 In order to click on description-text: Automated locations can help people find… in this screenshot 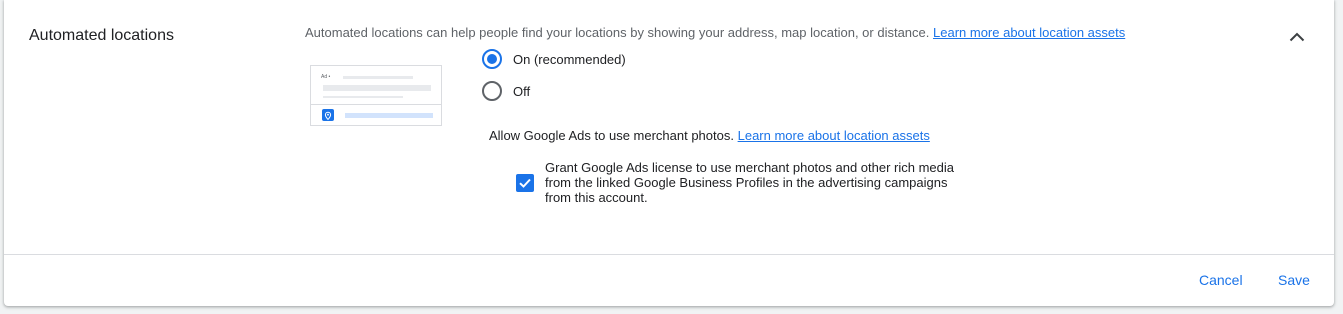, I will do `click(617, 32)`.